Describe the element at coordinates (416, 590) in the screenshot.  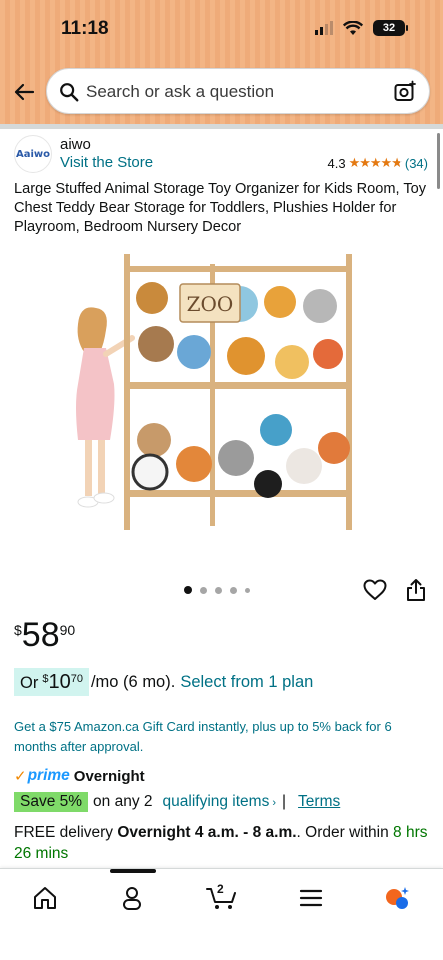
I see `share-icon` at that location.